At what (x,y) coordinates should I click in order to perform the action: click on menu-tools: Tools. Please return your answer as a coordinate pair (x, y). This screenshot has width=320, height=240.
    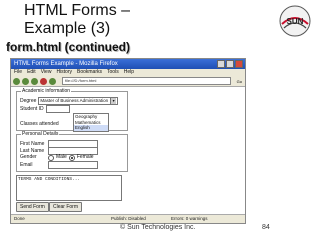
    Looking at the image, I should click on (113, 72).